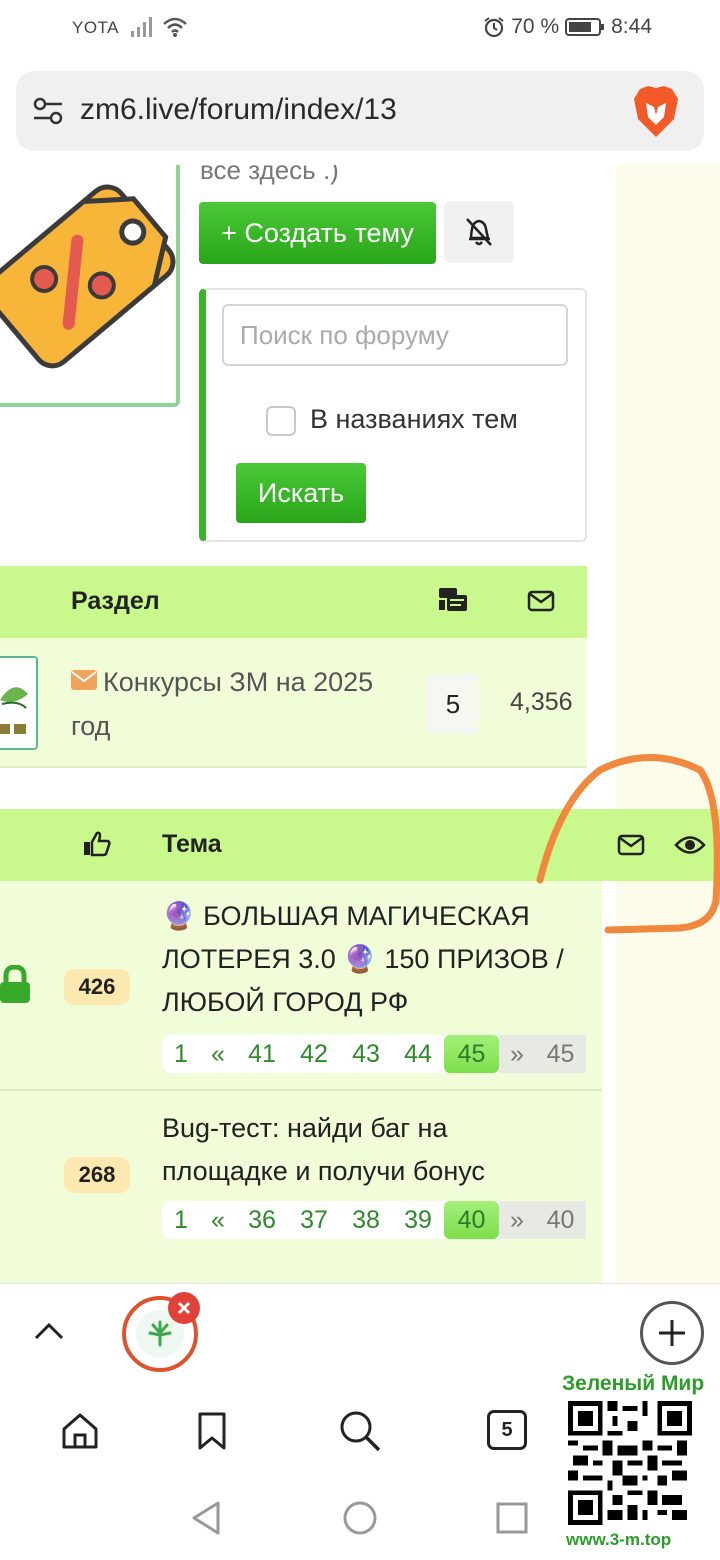  I want to click on topic-pagination-2: 1 « 36 37 38 39 40 » 40, so click(374, 1220).